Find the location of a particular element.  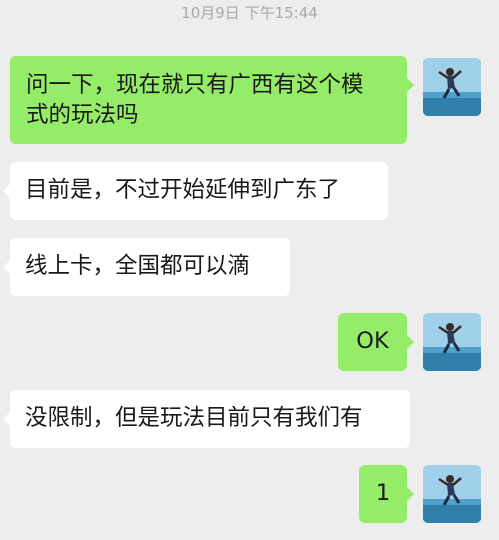

chat-message-outgoing: 1 is located at coordinates (249, 495).